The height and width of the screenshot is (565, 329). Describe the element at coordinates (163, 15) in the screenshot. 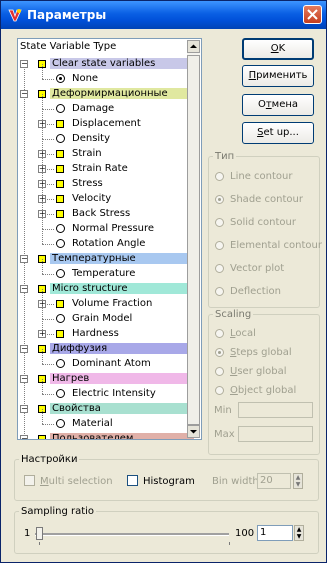

I see `title-bar: Параметры` at that location.